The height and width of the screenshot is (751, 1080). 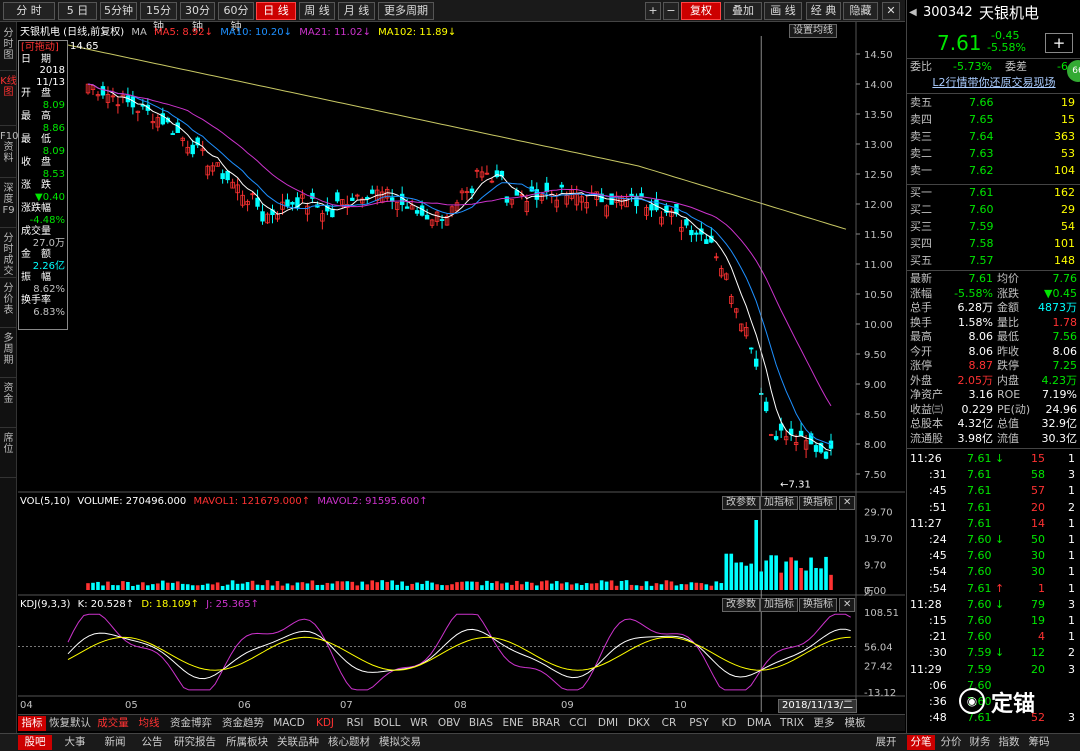 I want to click on indicator-tab-0: 指标, so click(x=32, y=723).